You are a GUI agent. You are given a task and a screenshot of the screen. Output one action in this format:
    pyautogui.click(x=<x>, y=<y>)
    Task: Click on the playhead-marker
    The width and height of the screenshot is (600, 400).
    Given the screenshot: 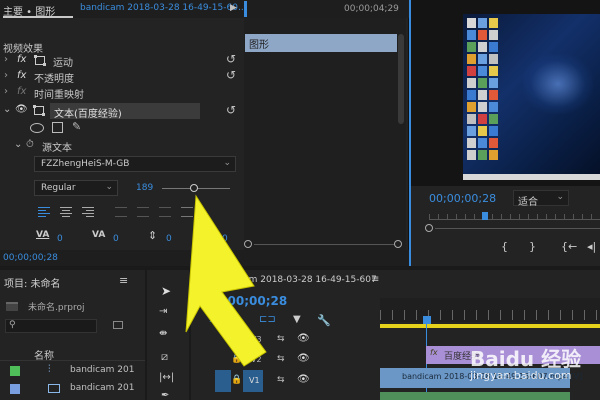 What is the action you would take?
    pyautogui.click(x=485, y=216)
    